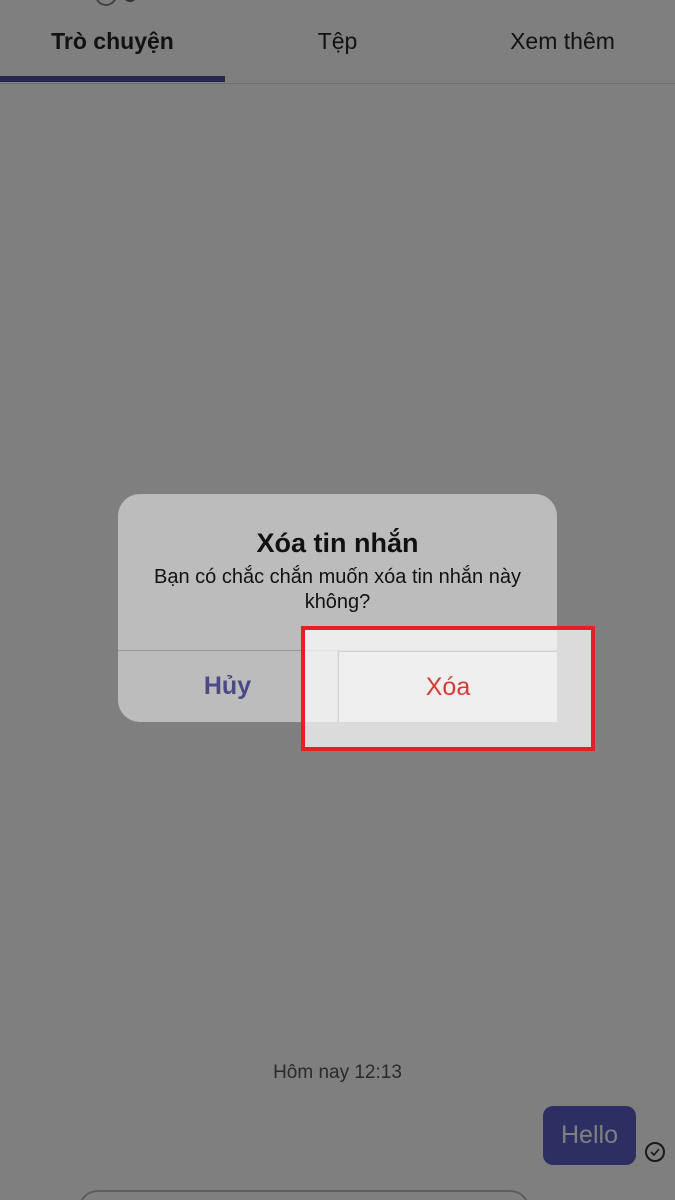 This screenshot has width=675, height=1200. I want to click on delete-button: Xóa, so click(447, 686).